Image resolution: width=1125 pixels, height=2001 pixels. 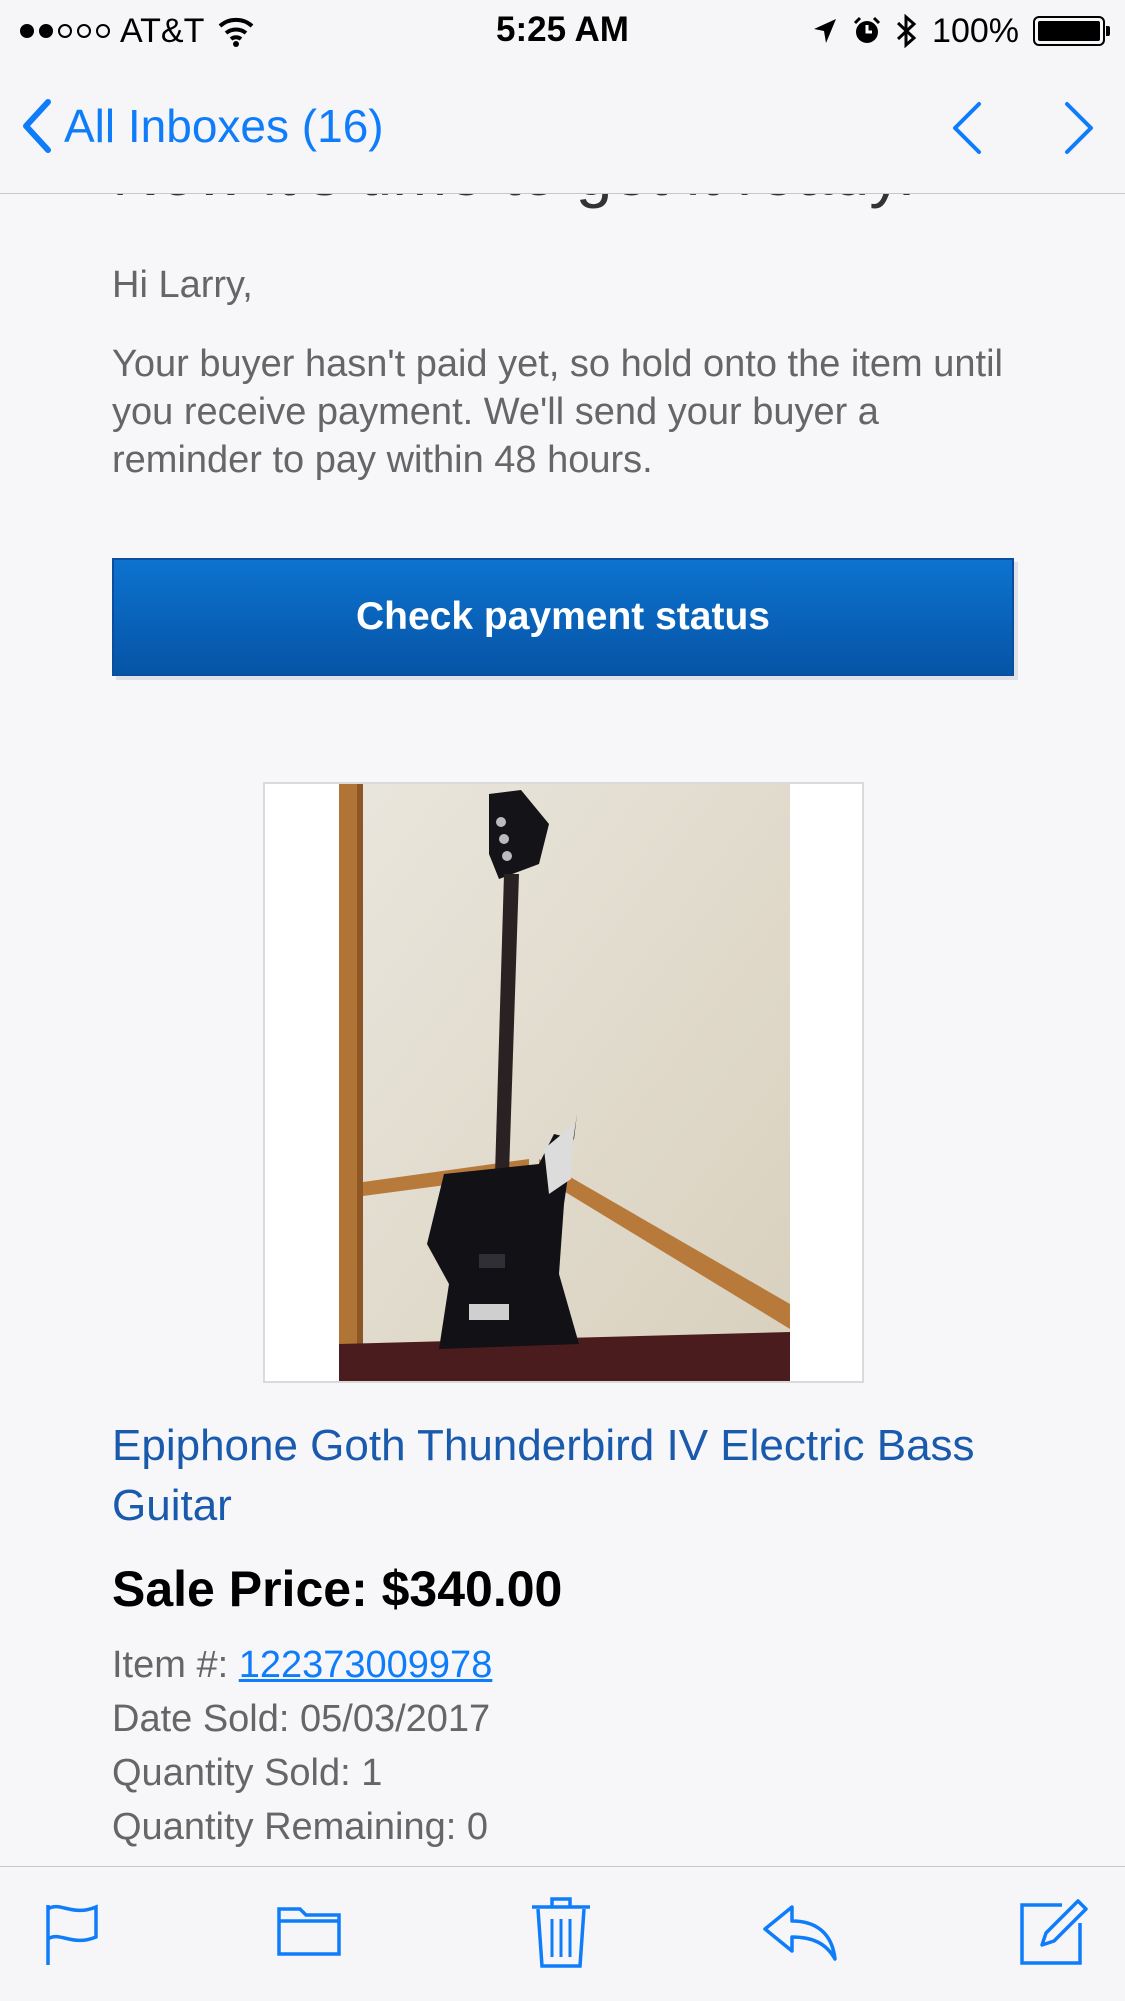 What do you see at coordinates (514, 202) in the screenshot?
I see `email-headline: Now it's time to get it ready.` at bounding box center [514, 202].